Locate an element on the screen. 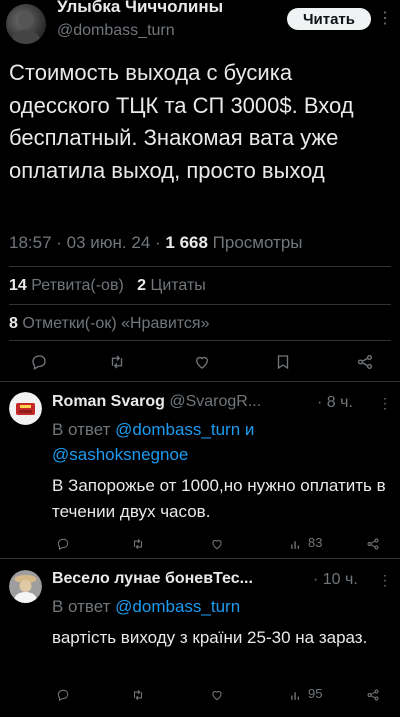  reply-to-link: @sashoksnegnoe is located at coordinates (120, 454).